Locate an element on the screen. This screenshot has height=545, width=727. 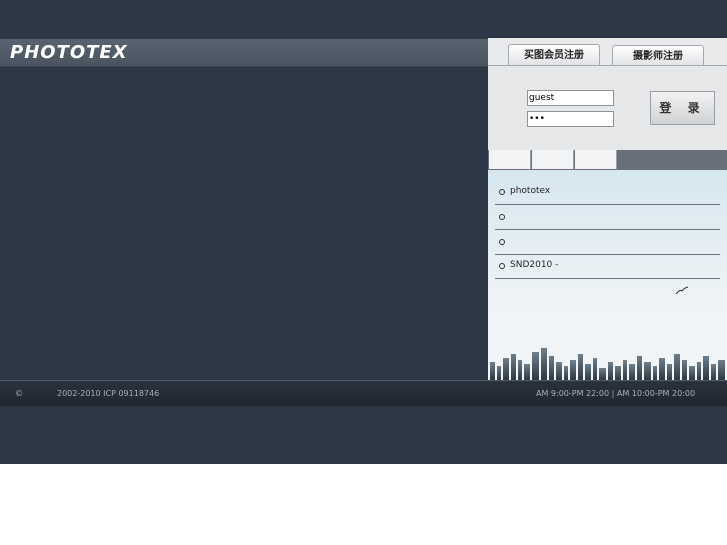
copyright-text: 2002-2010 ICP 09118746 is located at coordinates (108, 393).